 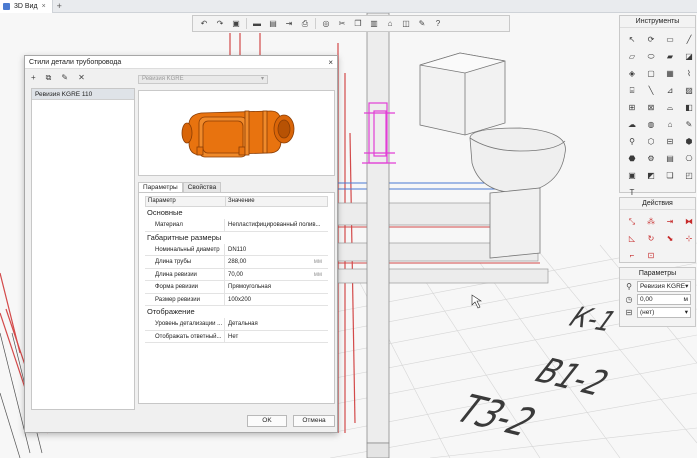 What do you see at coordinates (632, 238) in the screenshot?
I see `offset-icon: ◺` at bounding box center [632, 238].